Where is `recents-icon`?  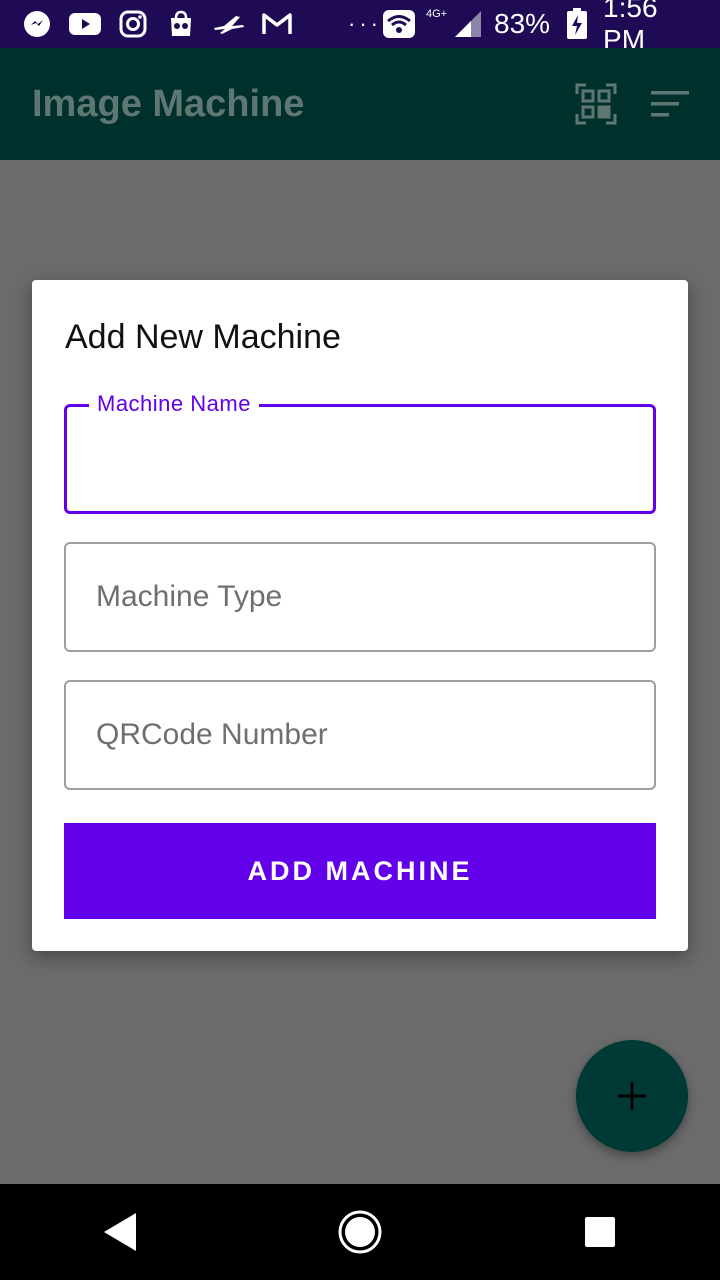 recents-icon is located at coordinates (600, 1232).